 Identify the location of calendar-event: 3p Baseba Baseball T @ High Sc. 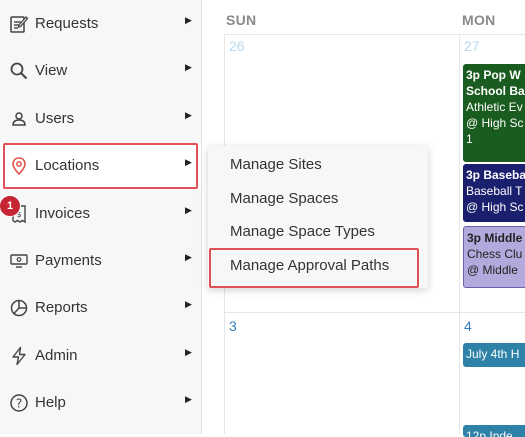
(494, 193).